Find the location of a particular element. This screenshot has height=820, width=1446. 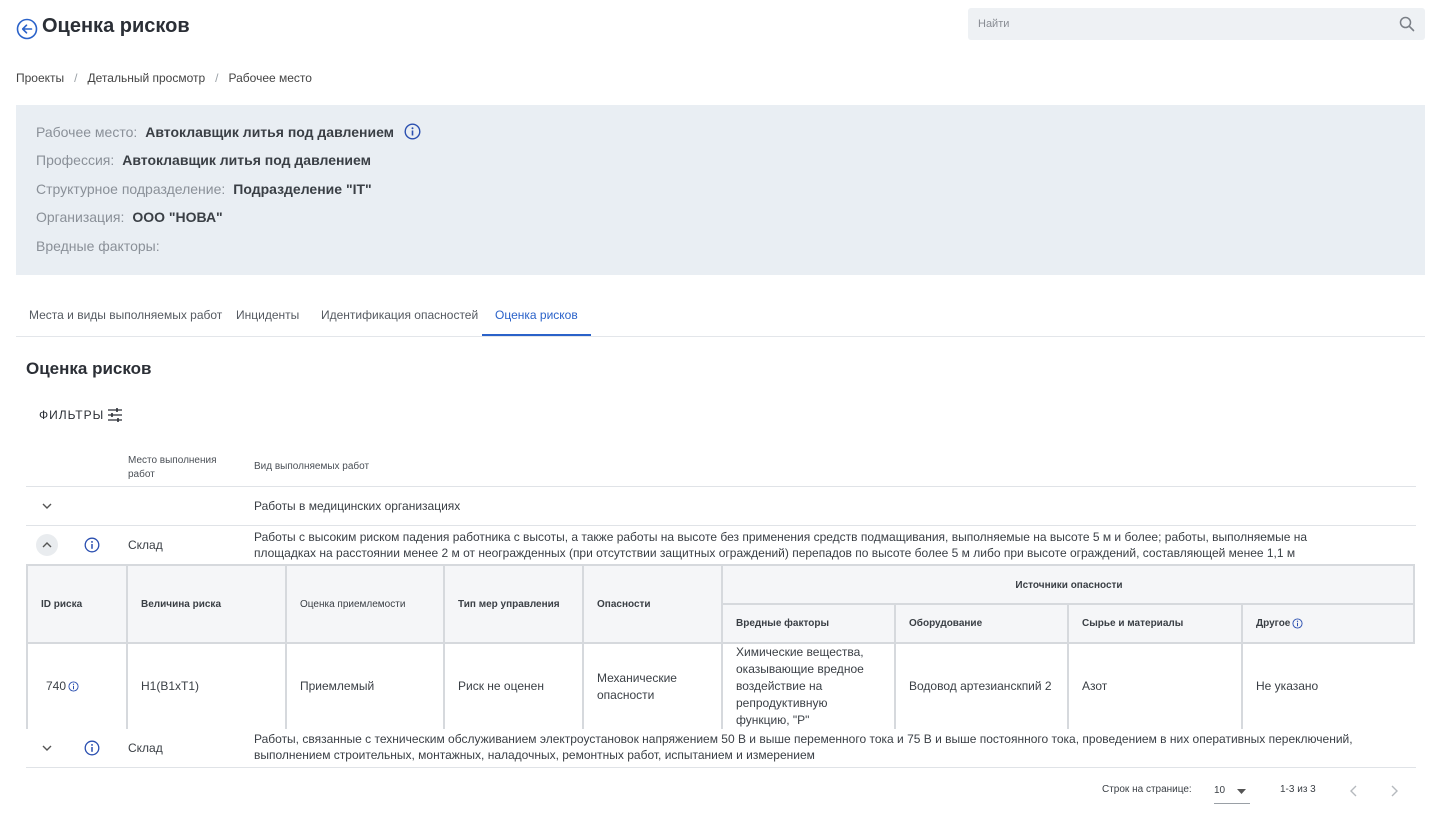

search-icon is located at coordinates (1407, 24).